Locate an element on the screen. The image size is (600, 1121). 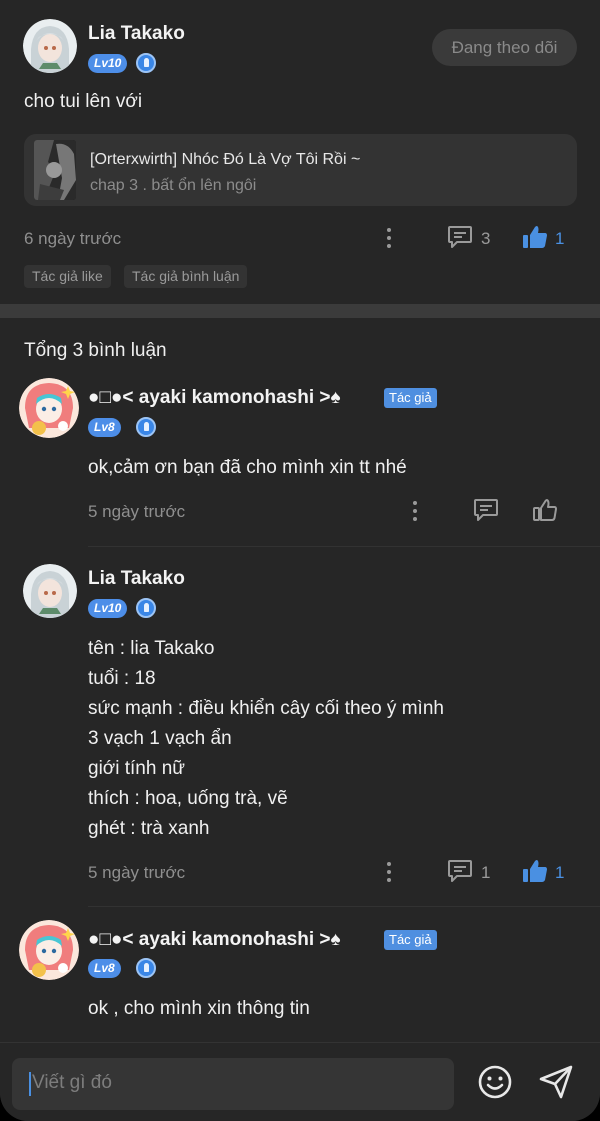
comment-line: 3 vạch 1 vạch ẩn is located at coordinates (160, 738).